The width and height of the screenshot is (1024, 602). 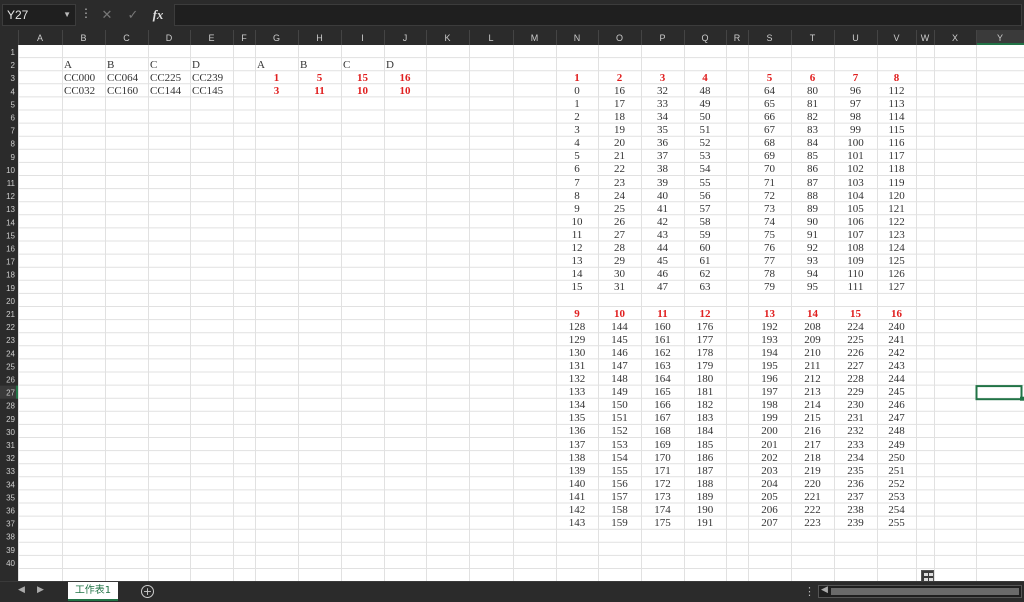 What do you see at coordinates (619, 497) in the screenshot?
I see `cell-o35: 157` at bounding box center [619, 497].